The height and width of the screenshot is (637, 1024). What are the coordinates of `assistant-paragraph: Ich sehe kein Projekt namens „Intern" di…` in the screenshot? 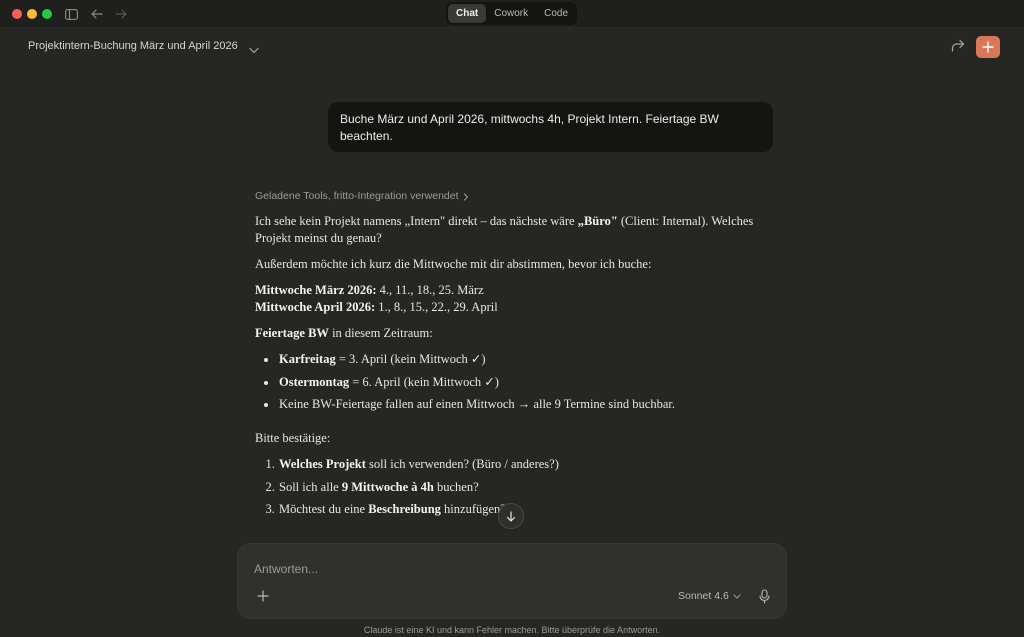 It's located at (504, 229).